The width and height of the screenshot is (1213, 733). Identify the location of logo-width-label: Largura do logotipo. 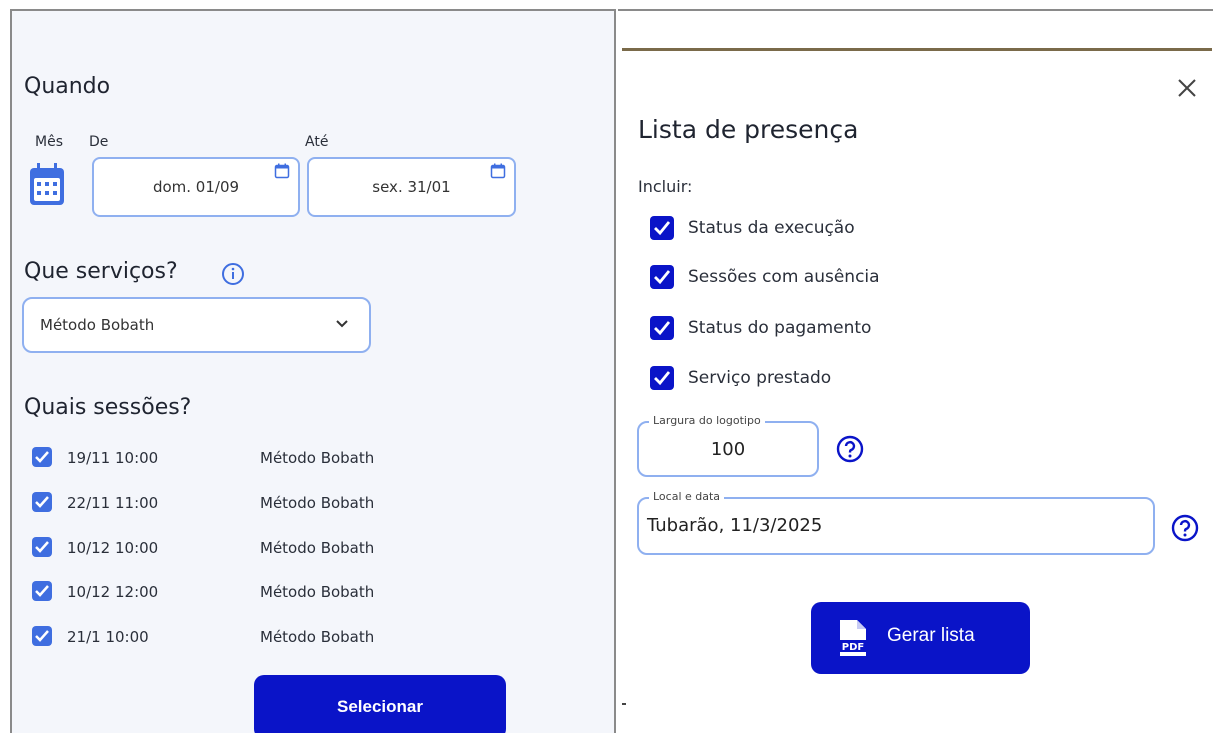
(707, 420).